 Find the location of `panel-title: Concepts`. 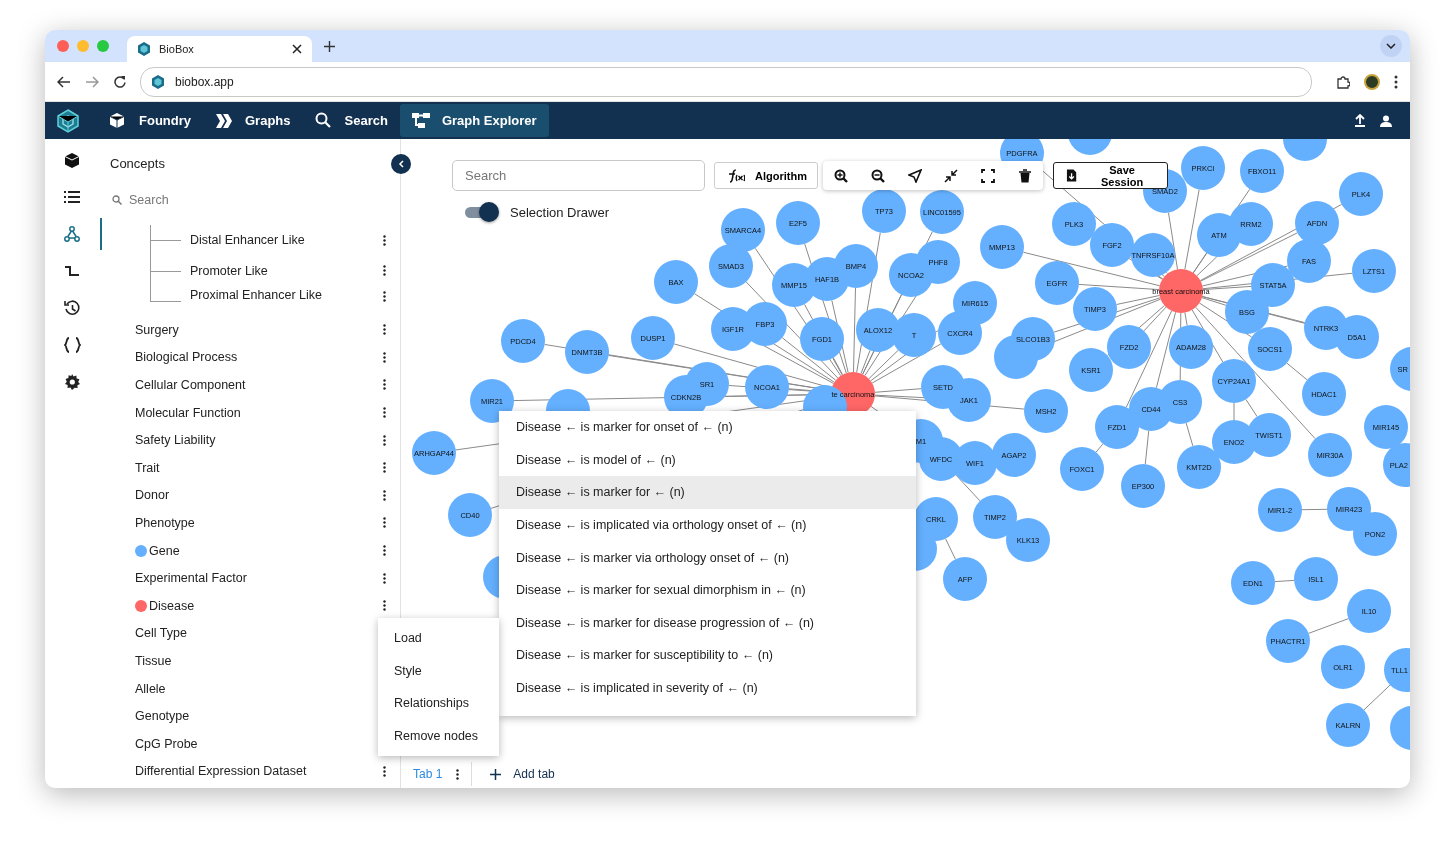

panel-title: Concepts is located at coordinates (137, 163).